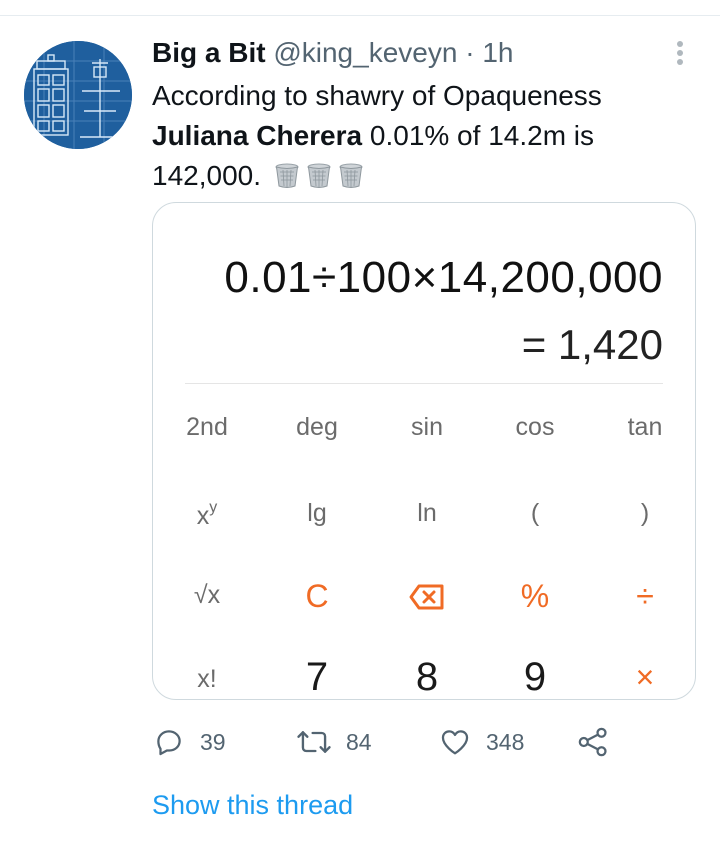  Describe the element at coordinates (645, 596) in the screenshot. I see `calc-key-divide: ÷` at that location.